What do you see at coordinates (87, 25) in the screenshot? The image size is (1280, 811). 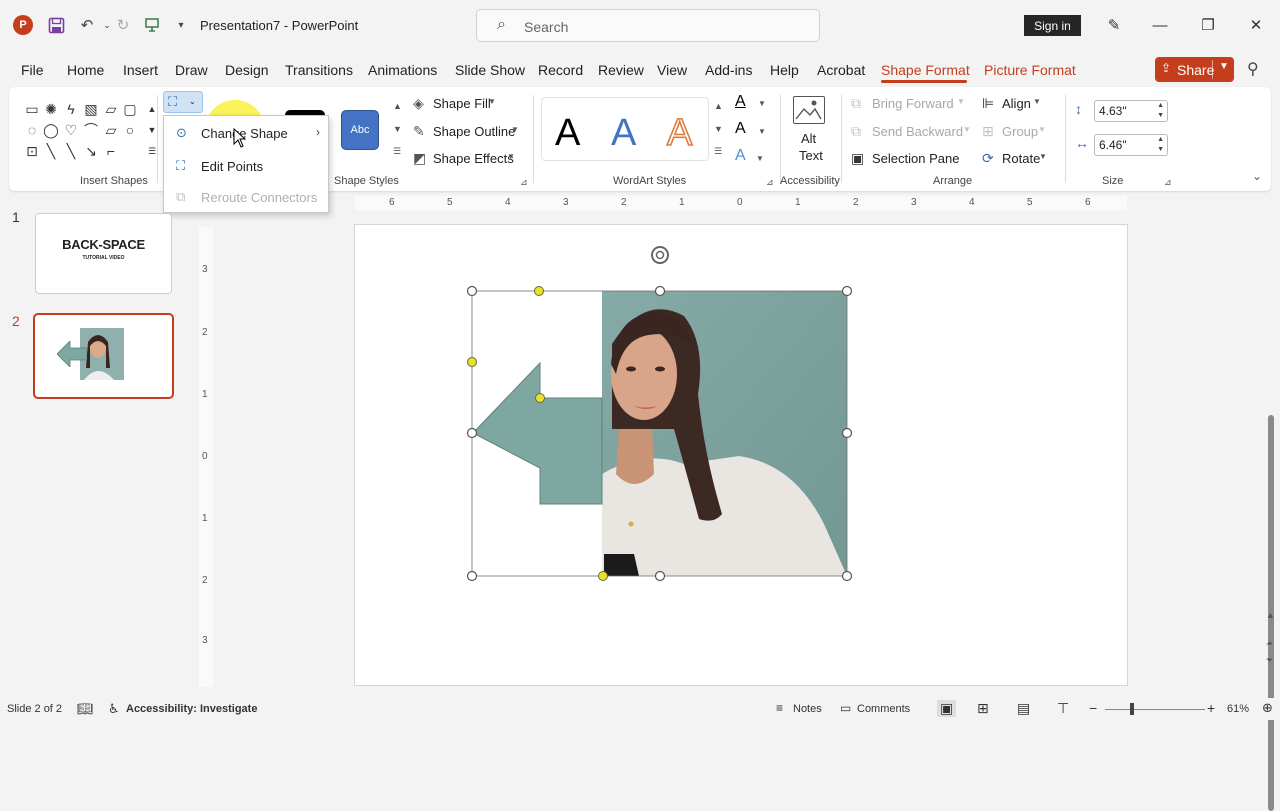 I see `undo-icon: ↶` at bounding box center [87, 25].